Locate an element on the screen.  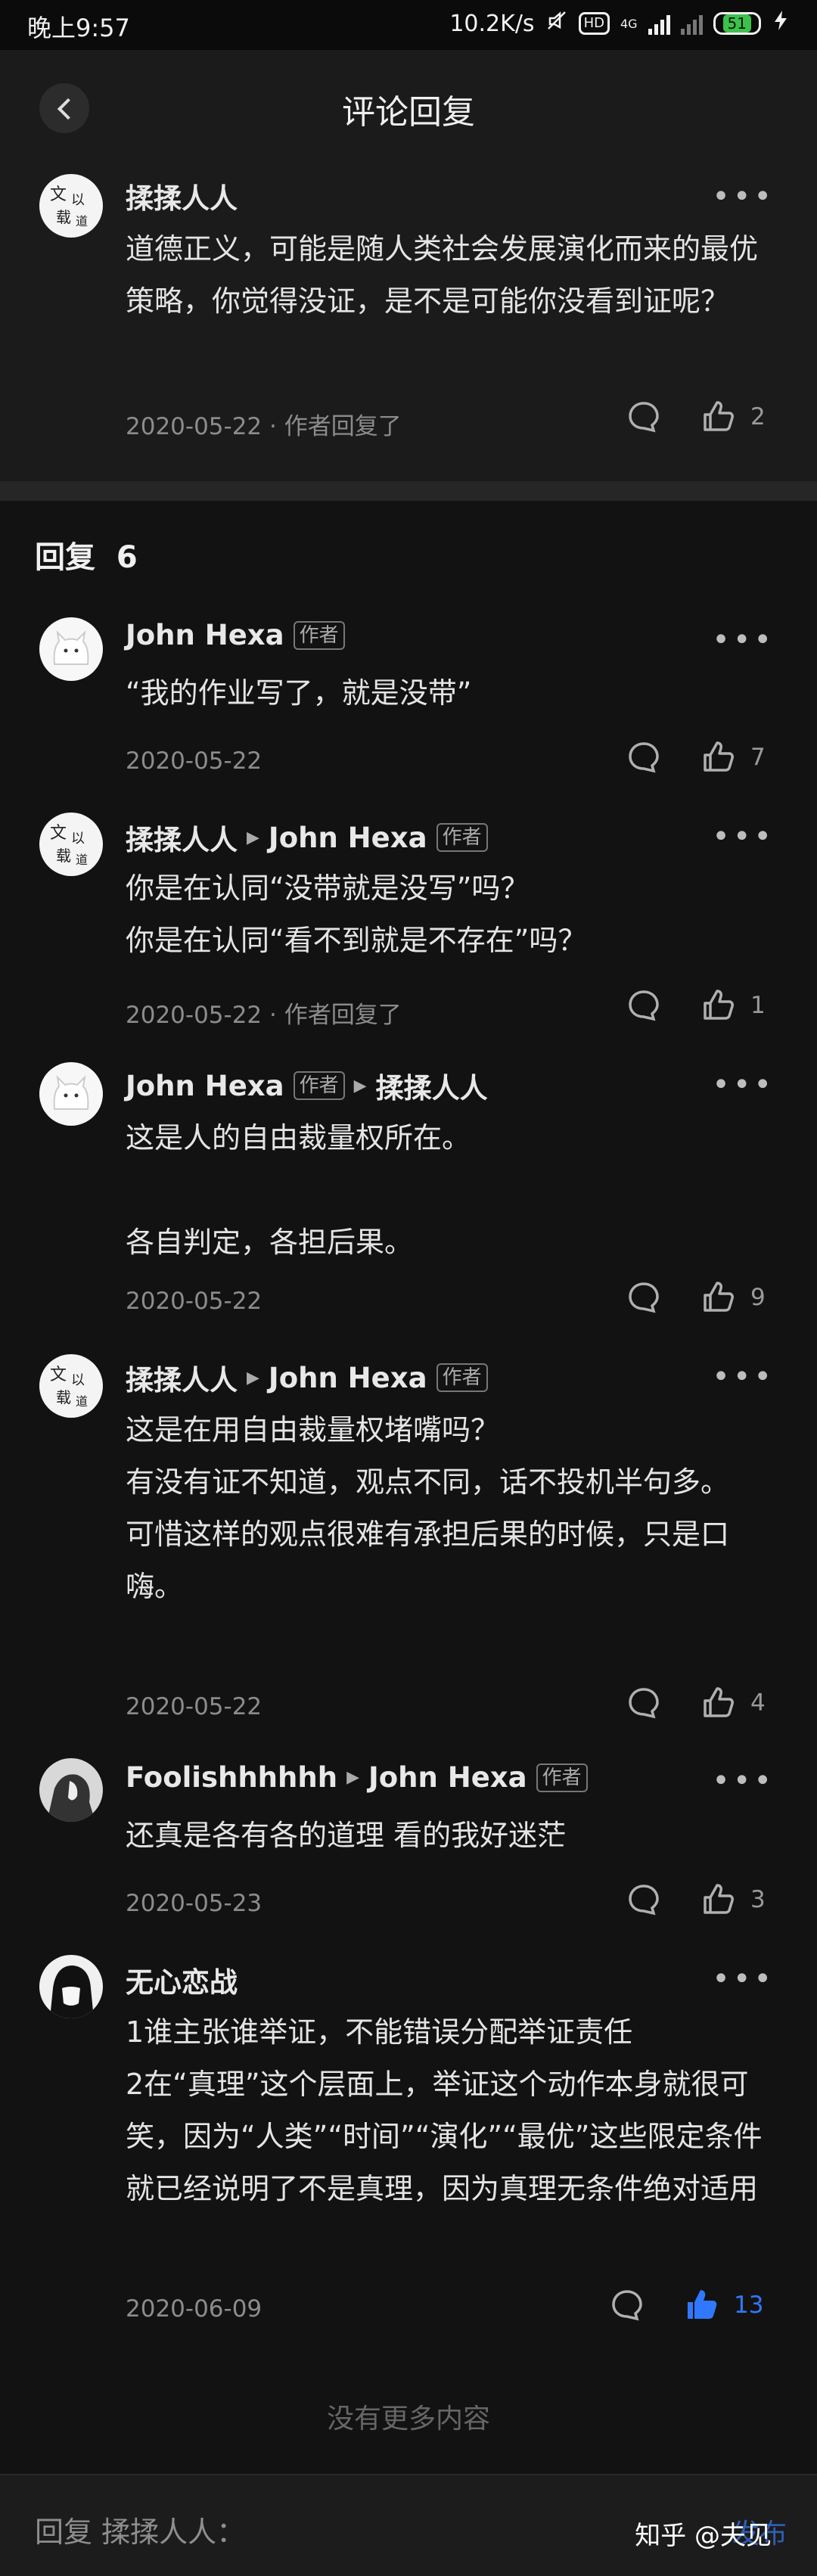
thumbs-up-filled-icon is located at coordinates (702, 2304).